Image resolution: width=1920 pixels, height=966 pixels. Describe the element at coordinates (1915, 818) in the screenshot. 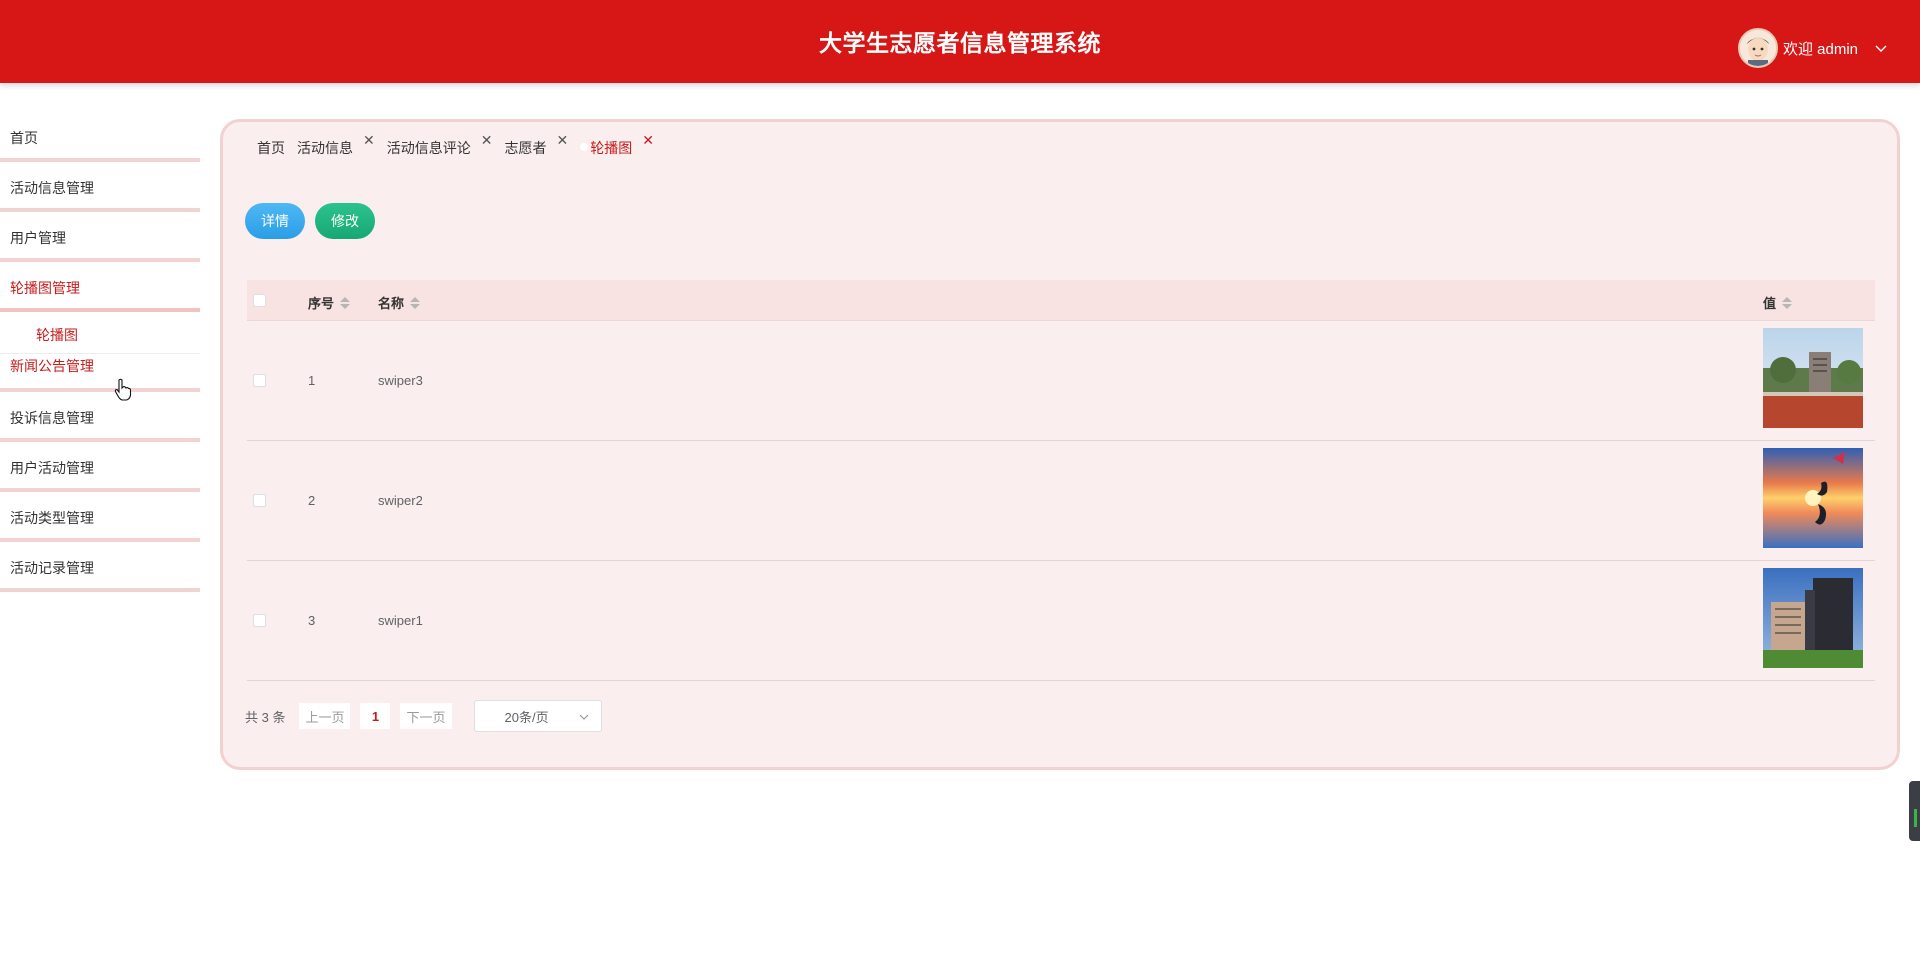

I see `side-toolbar-indicator` at that location.